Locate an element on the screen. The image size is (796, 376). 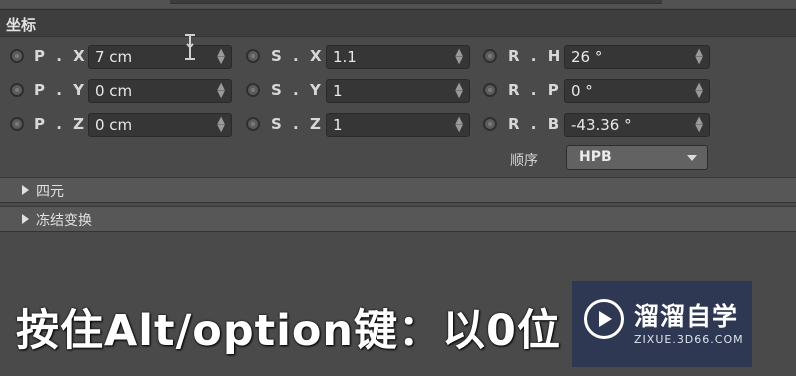
section-title: 坐标 is located at coordinates (21, 25).